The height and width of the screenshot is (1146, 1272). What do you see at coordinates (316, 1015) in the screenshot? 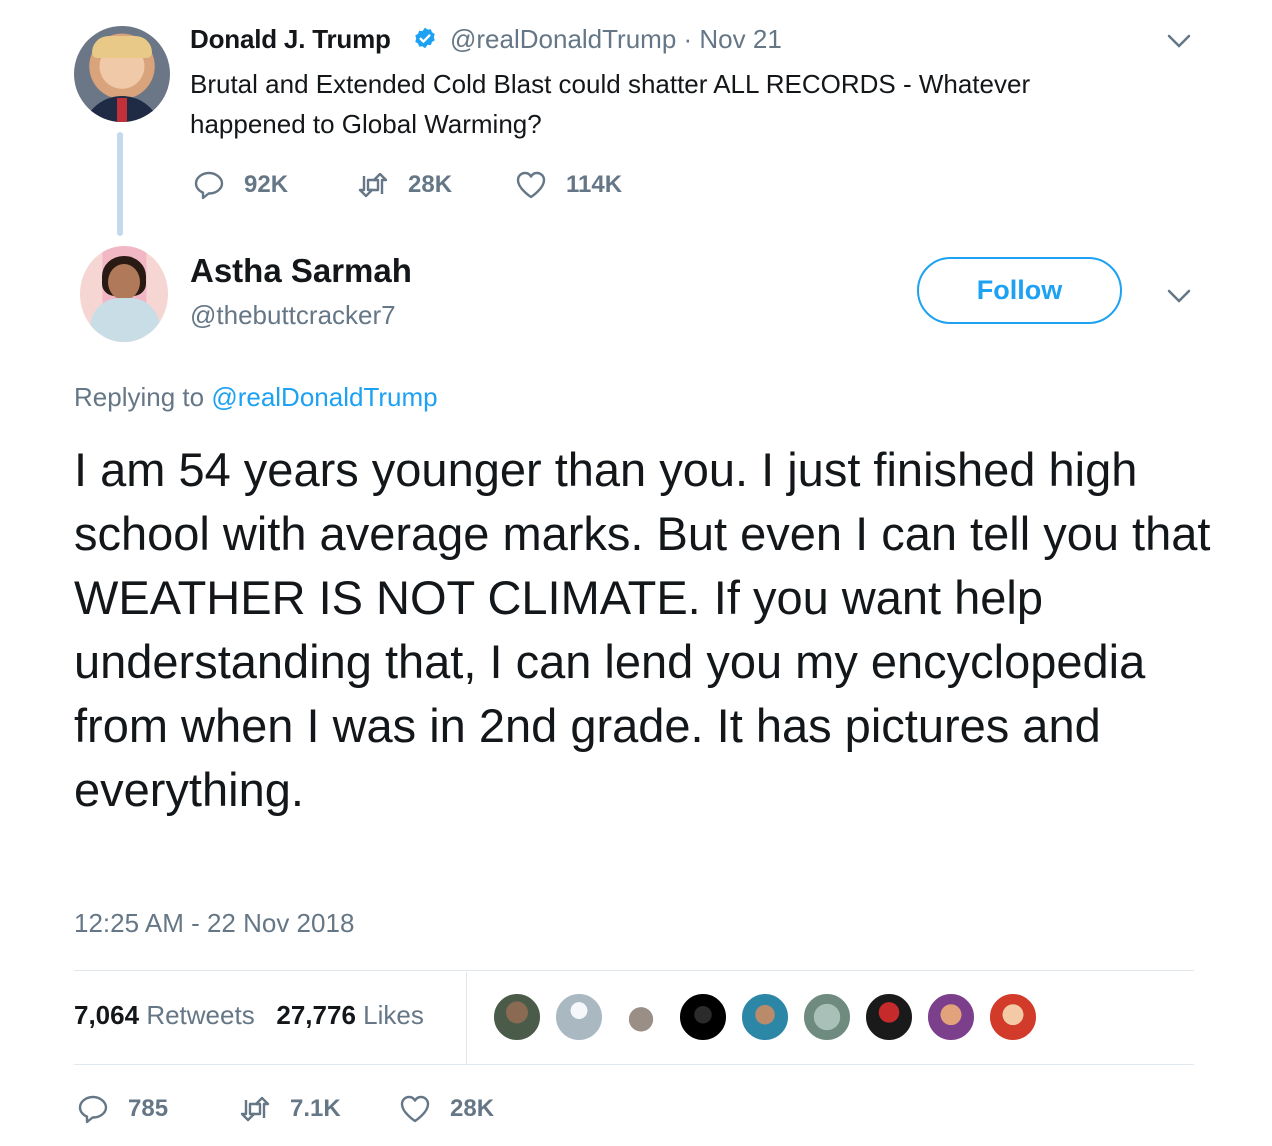
I see `likes-total: 27,776` at bounding box center [316, 1015].